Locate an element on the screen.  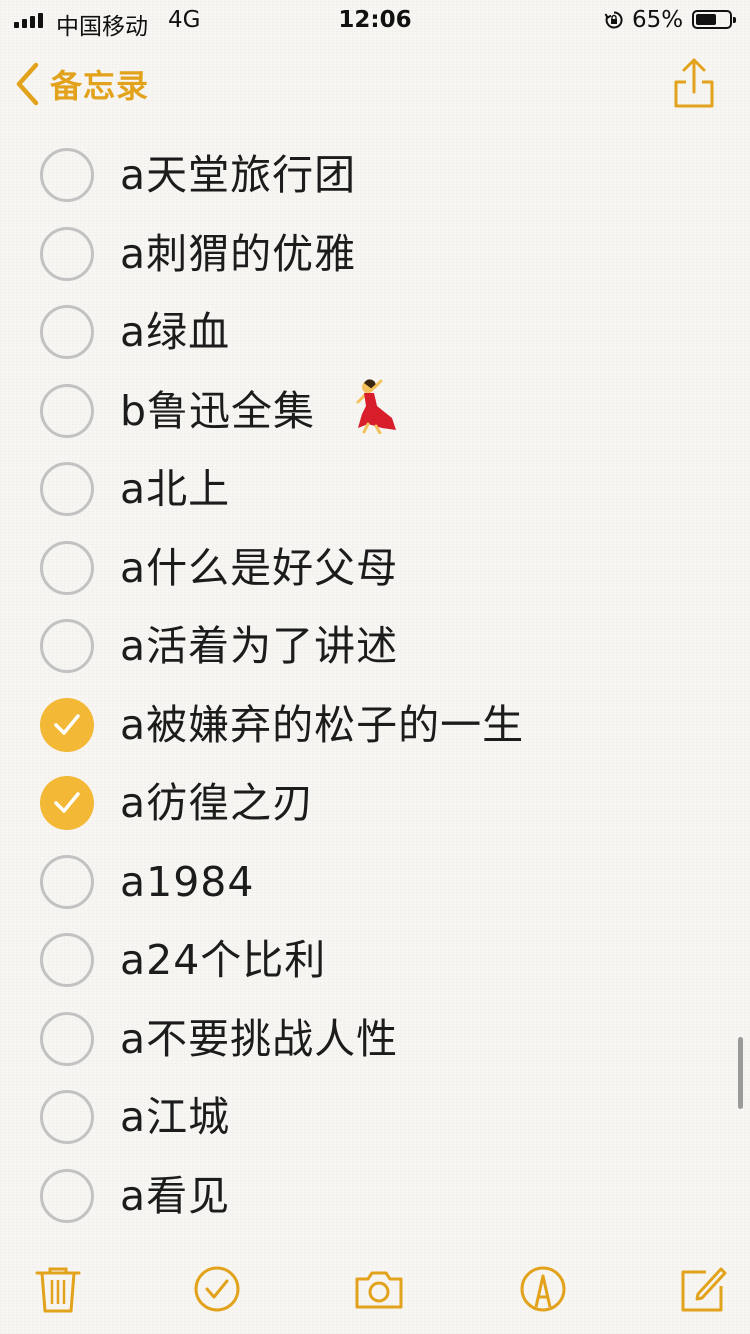
delete-button is located at coordinates (58, 1289).